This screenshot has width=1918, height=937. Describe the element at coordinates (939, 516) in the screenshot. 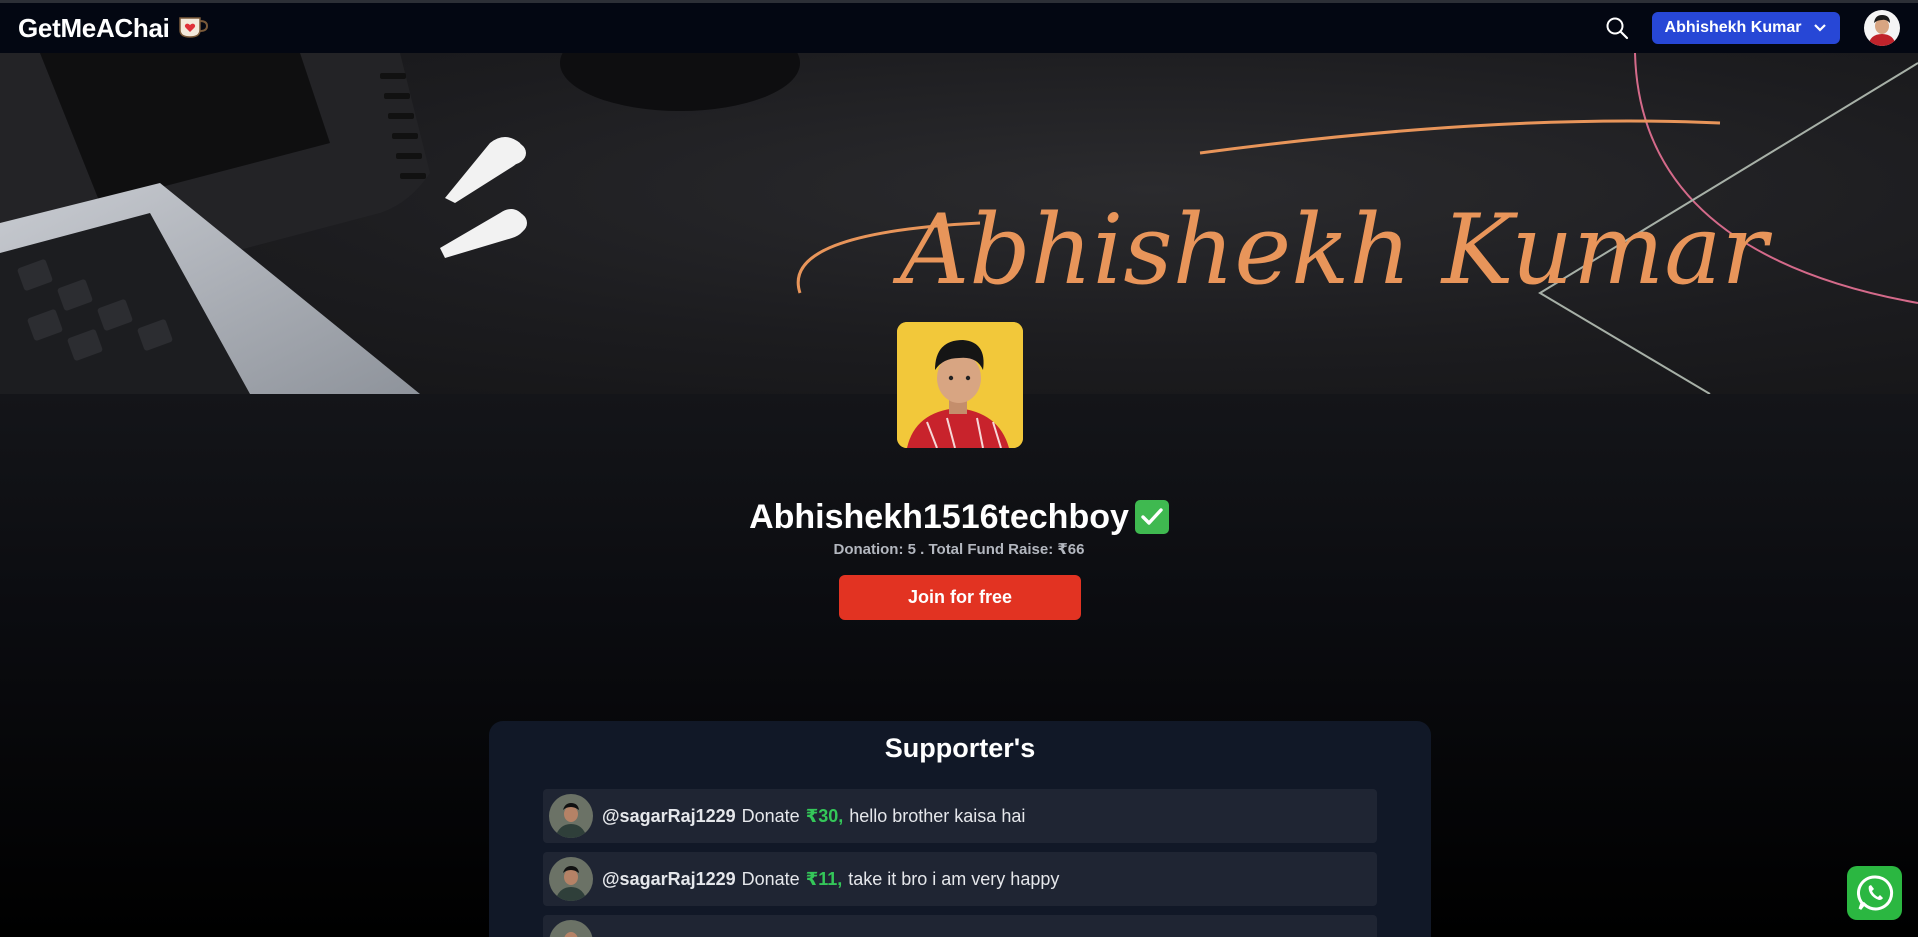

I see `profile-username: Abhishekh1516techboy` at that location.